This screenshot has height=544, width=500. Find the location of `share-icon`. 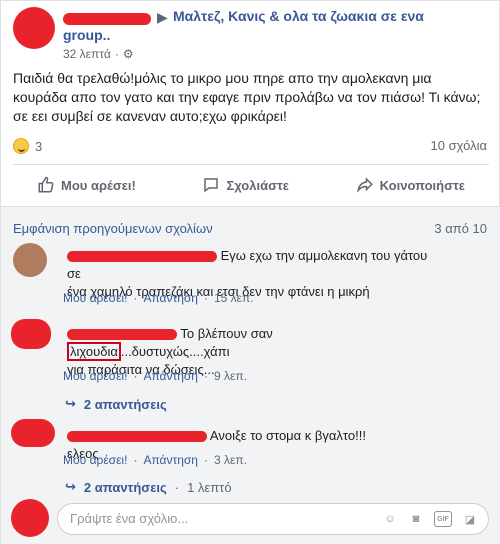

share-icon is located at coordinates (364, 185).